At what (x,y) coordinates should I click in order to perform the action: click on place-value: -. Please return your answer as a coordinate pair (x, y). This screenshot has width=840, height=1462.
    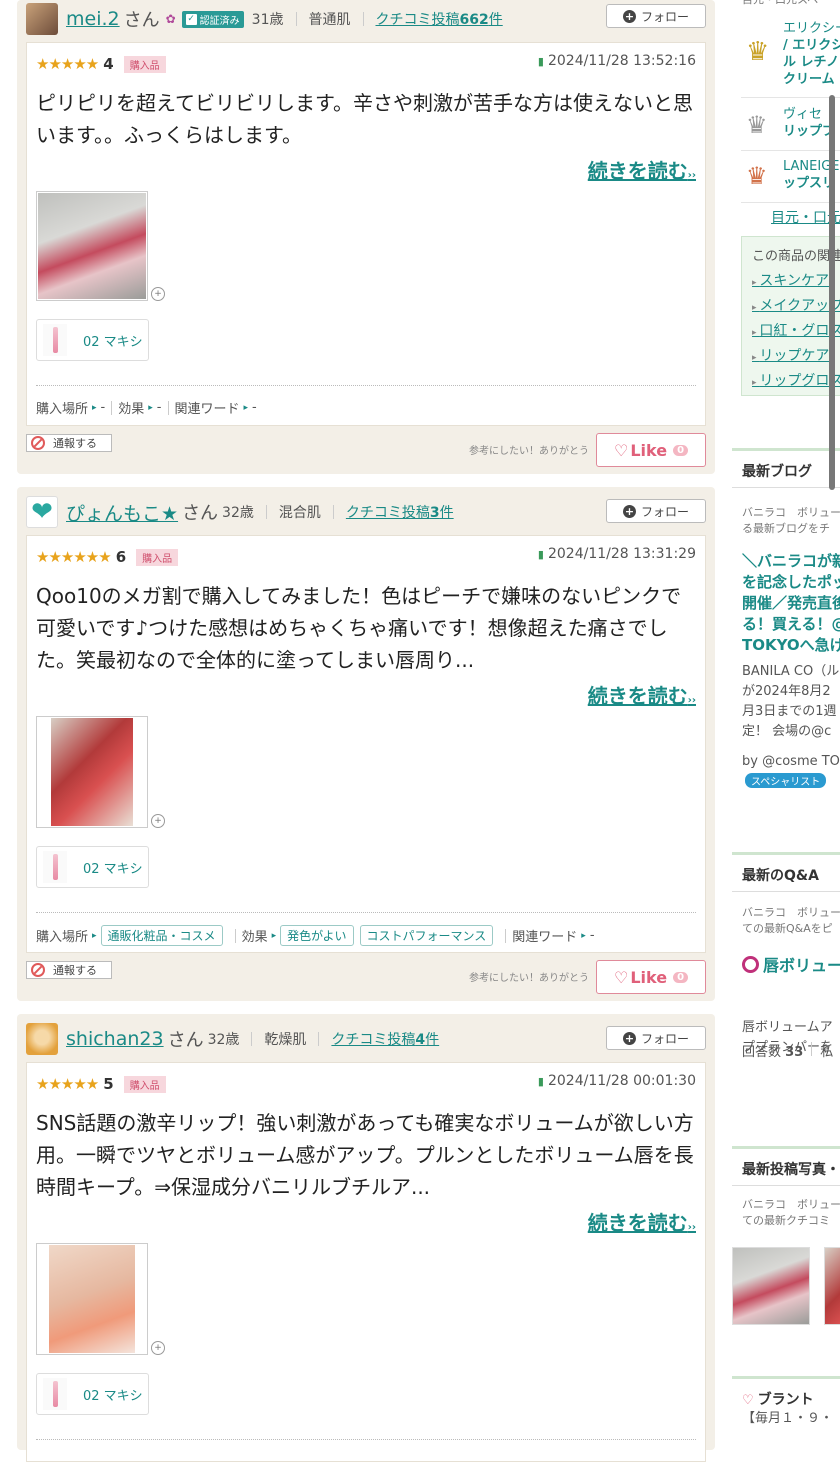
    Looking at the image, I should click on (103, 407).